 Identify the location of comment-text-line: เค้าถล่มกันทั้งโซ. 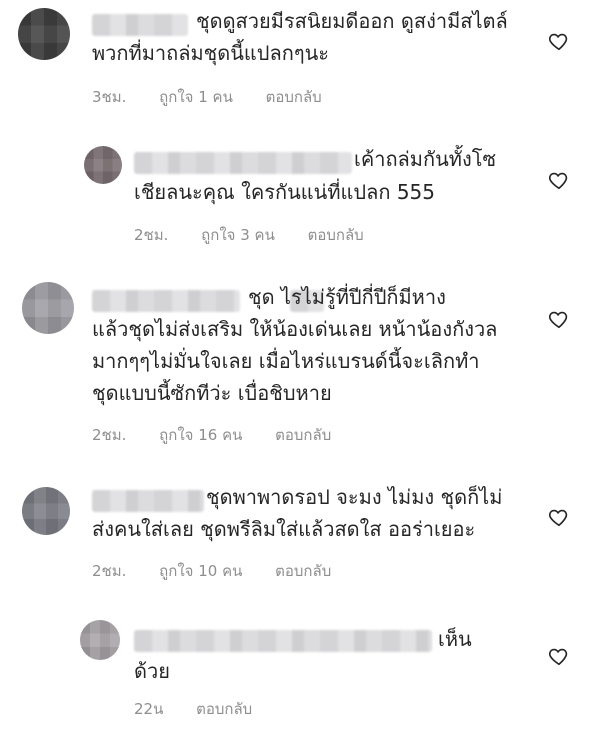
(425, 159).